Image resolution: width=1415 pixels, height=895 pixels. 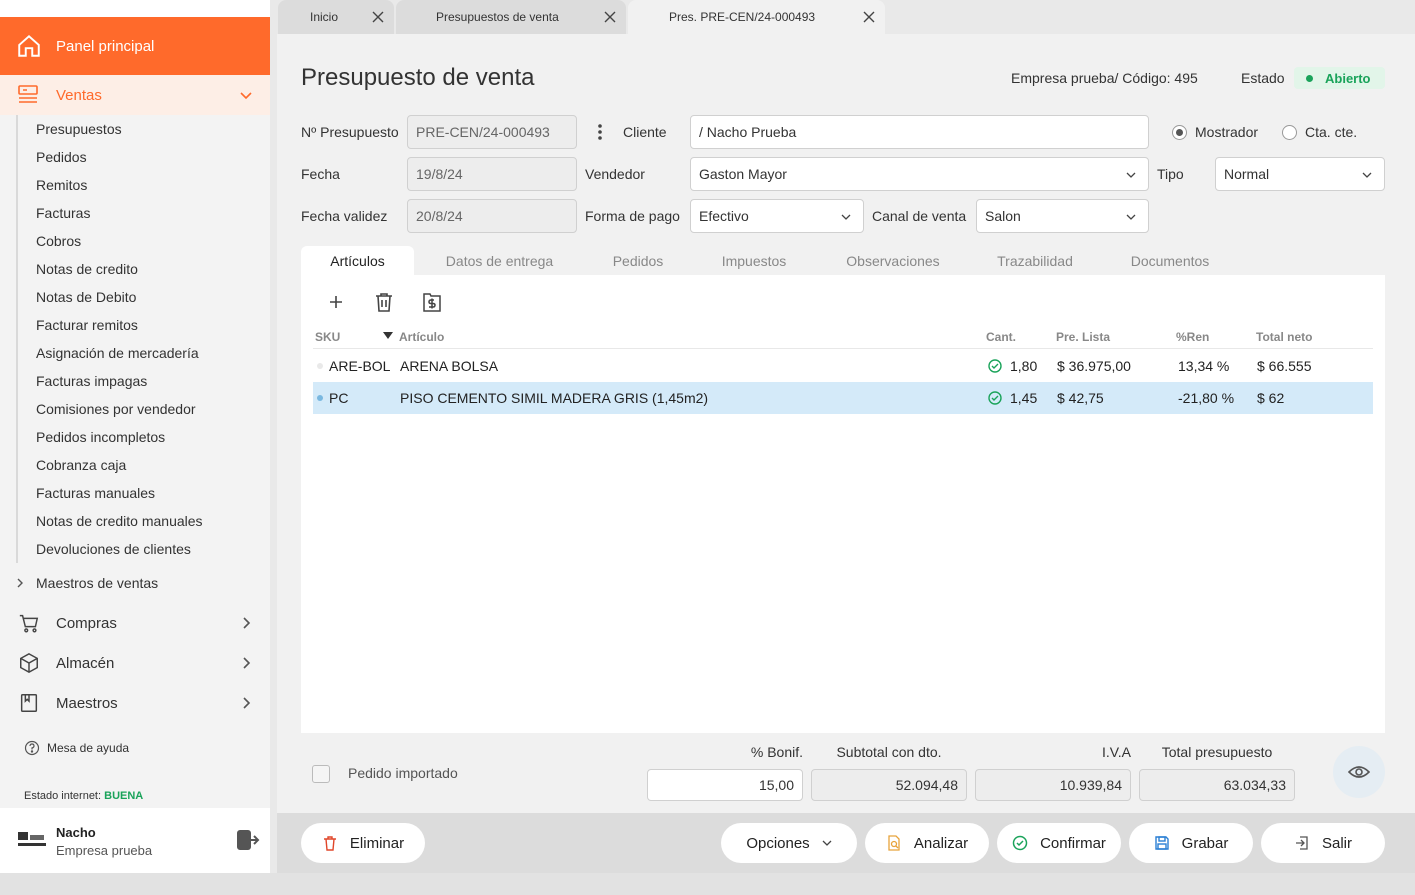 What do you see at coordinates (363, 843) in the screenshot?
I see `eliminar-button: Eliminar` at bounding box center [363, 843].